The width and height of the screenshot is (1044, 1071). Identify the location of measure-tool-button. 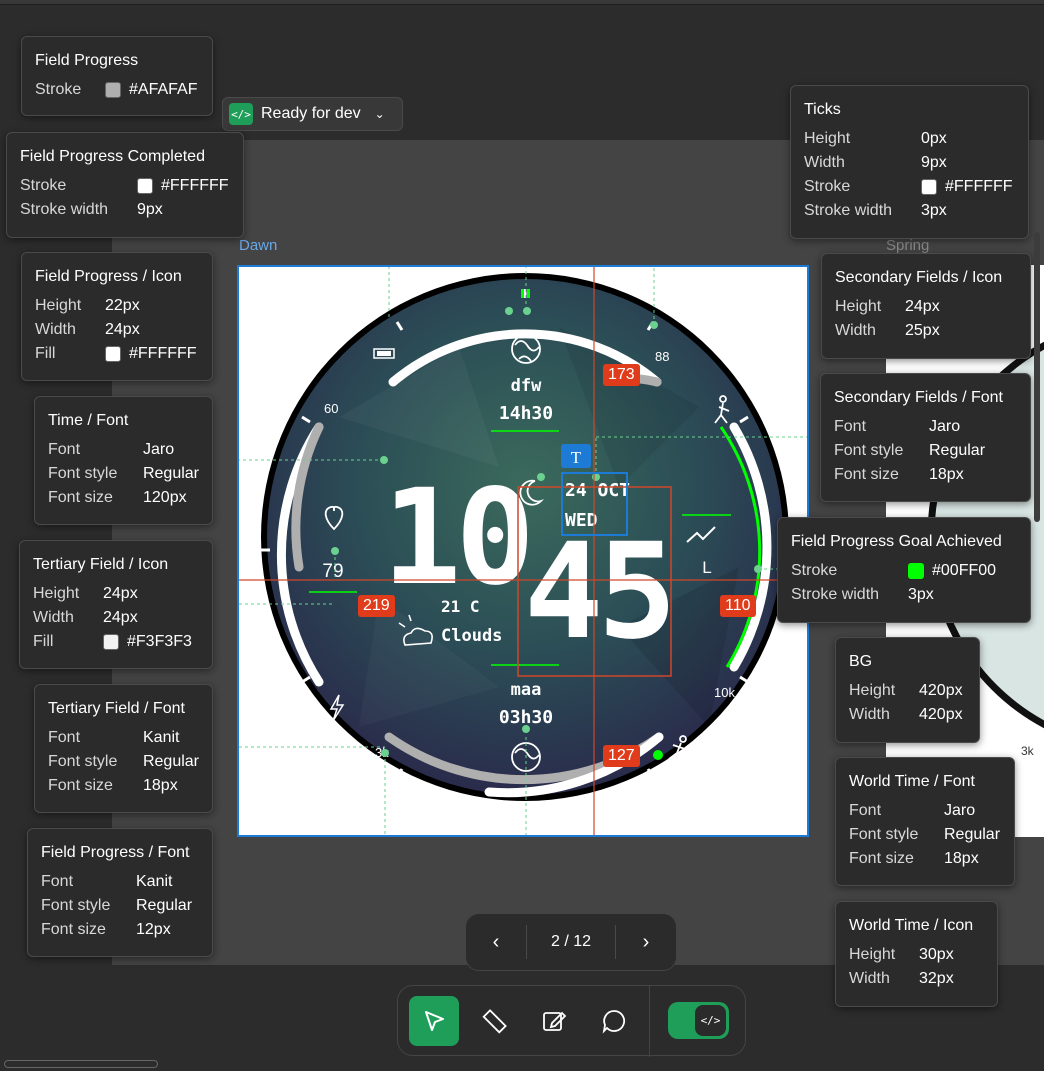
(494, 1021).